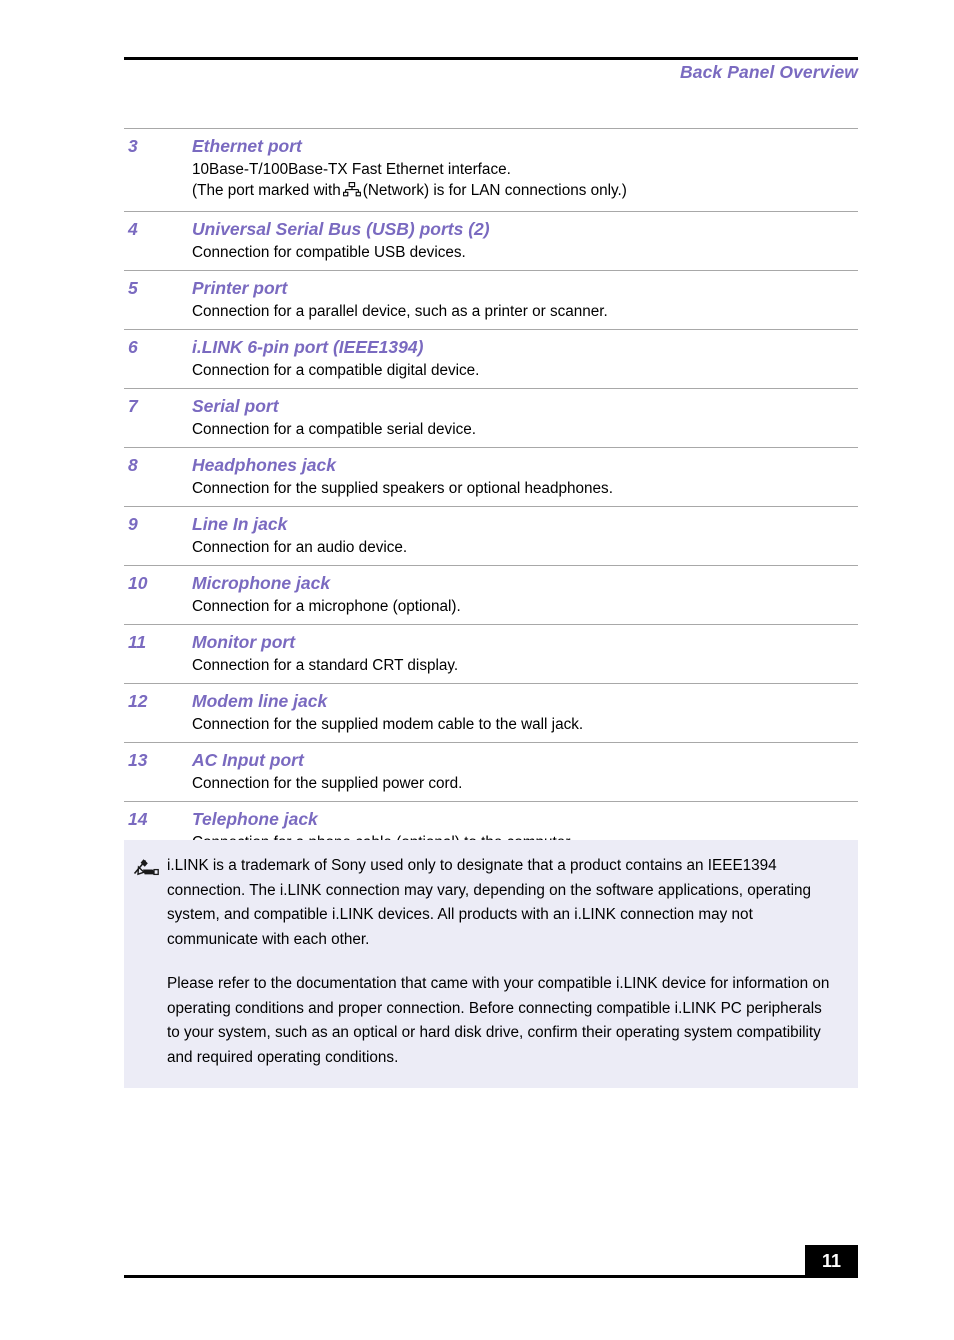  What do you see at coordinates (300, 547) in the screenshot?
I see `port-description-line: Connection for an audio device.` at bounding box center [300, 547].